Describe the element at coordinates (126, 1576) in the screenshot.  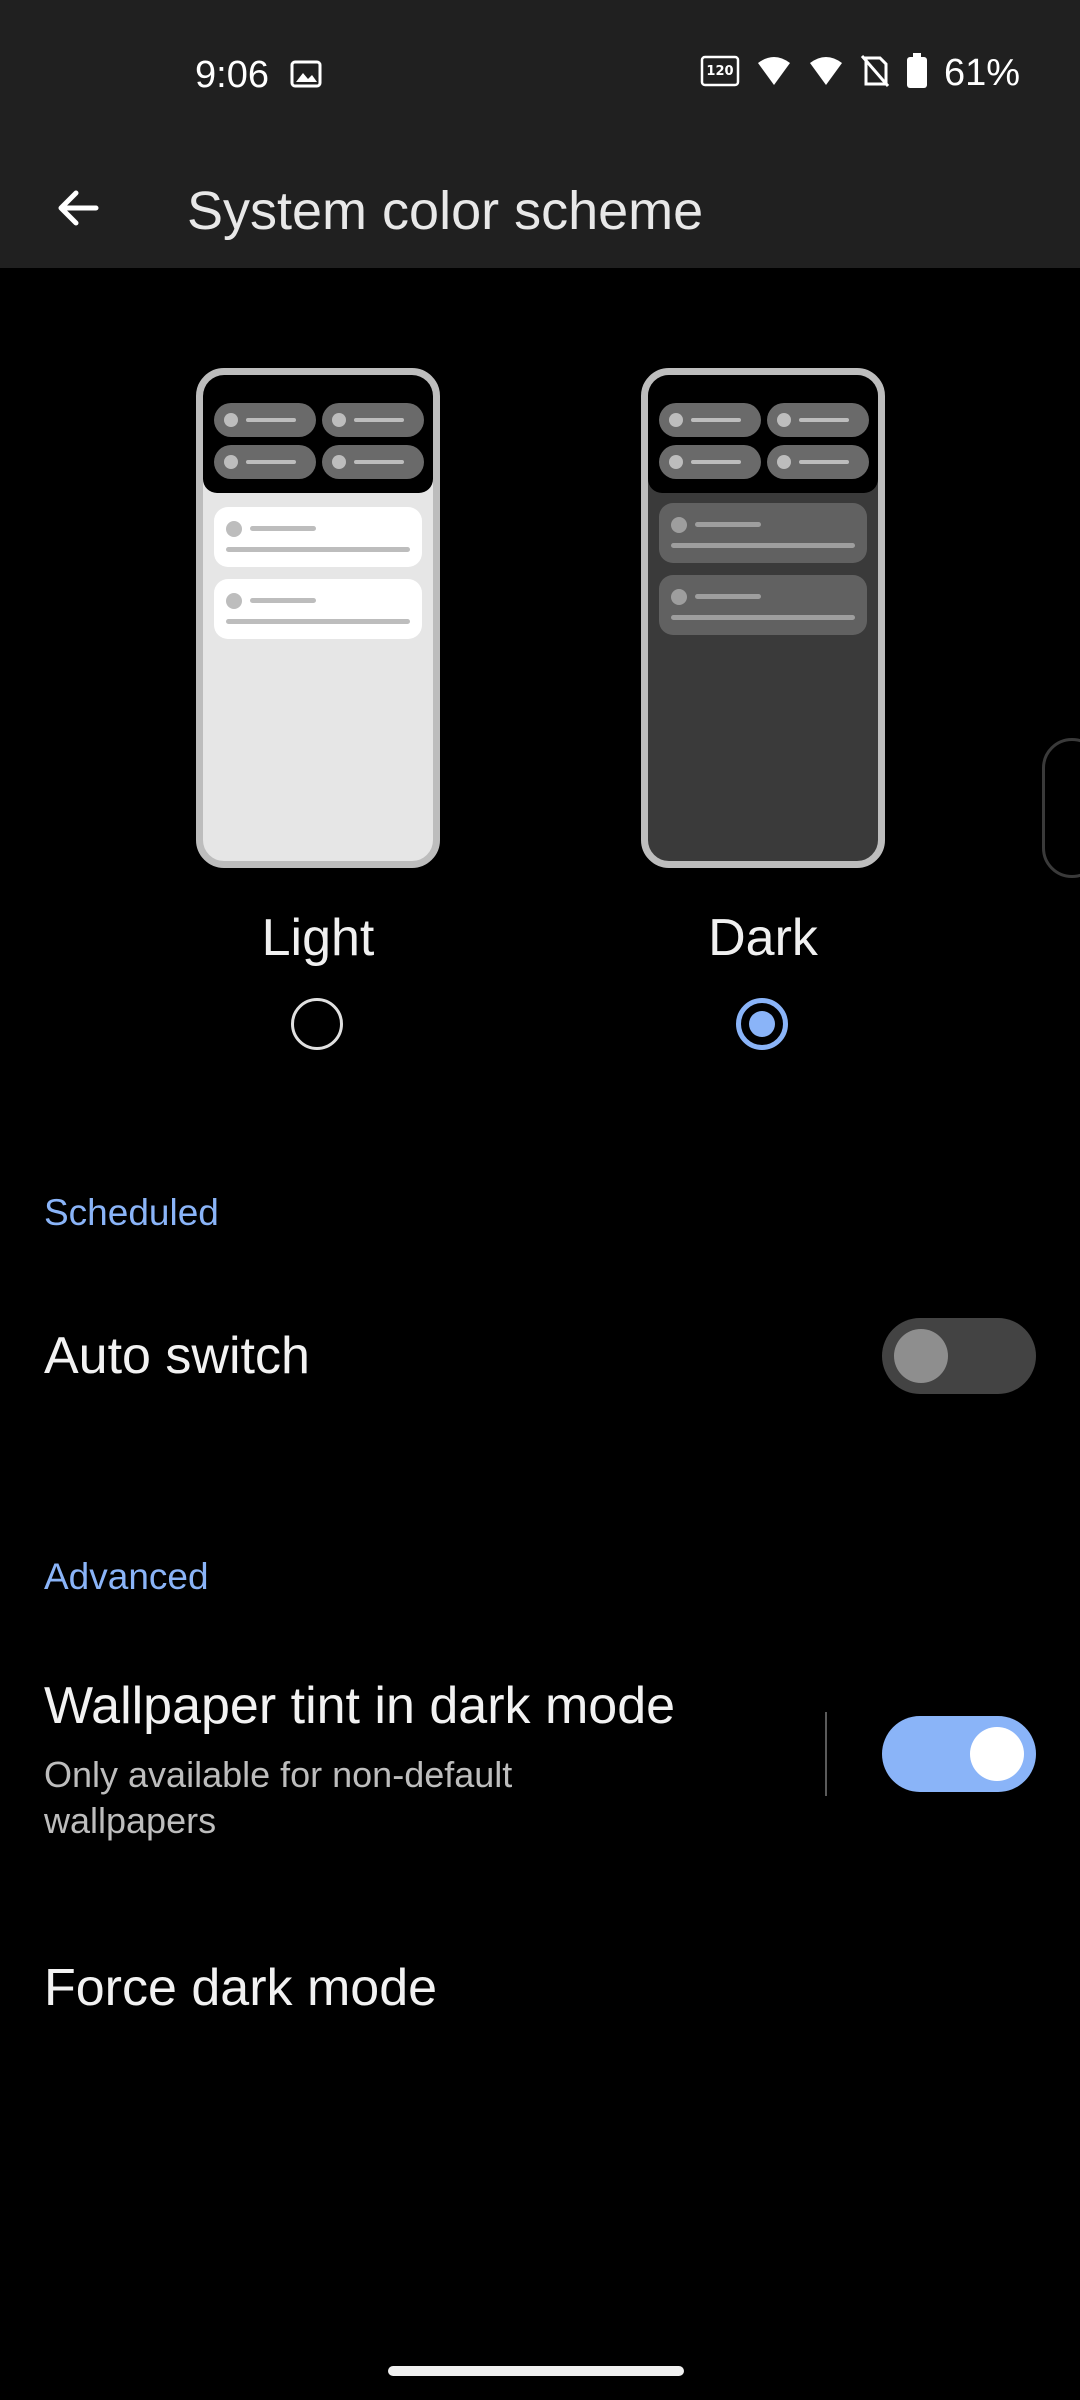
I see `section-header-advanced: Advanced` at that location.